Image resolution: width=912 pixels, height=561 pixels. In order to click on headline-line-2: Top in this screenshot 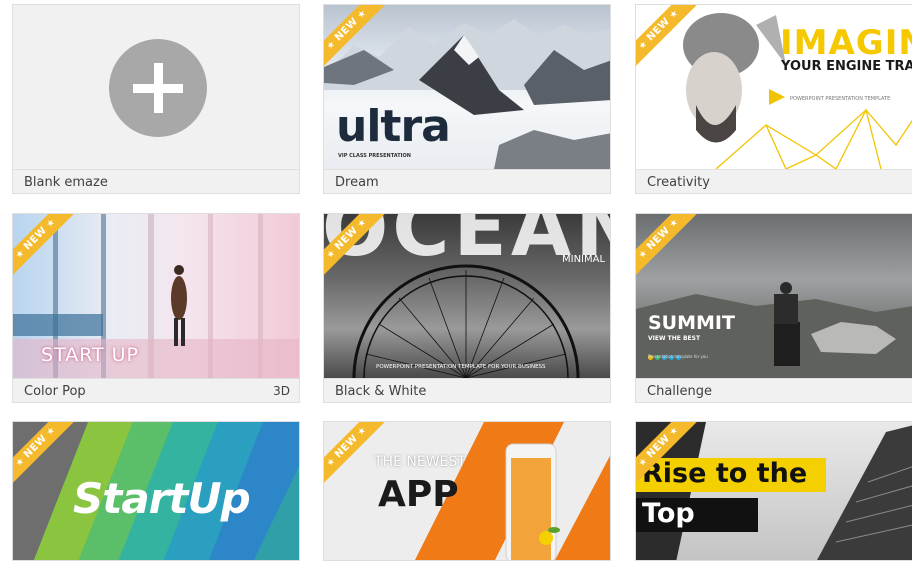, I will do `click(668, 513)`.